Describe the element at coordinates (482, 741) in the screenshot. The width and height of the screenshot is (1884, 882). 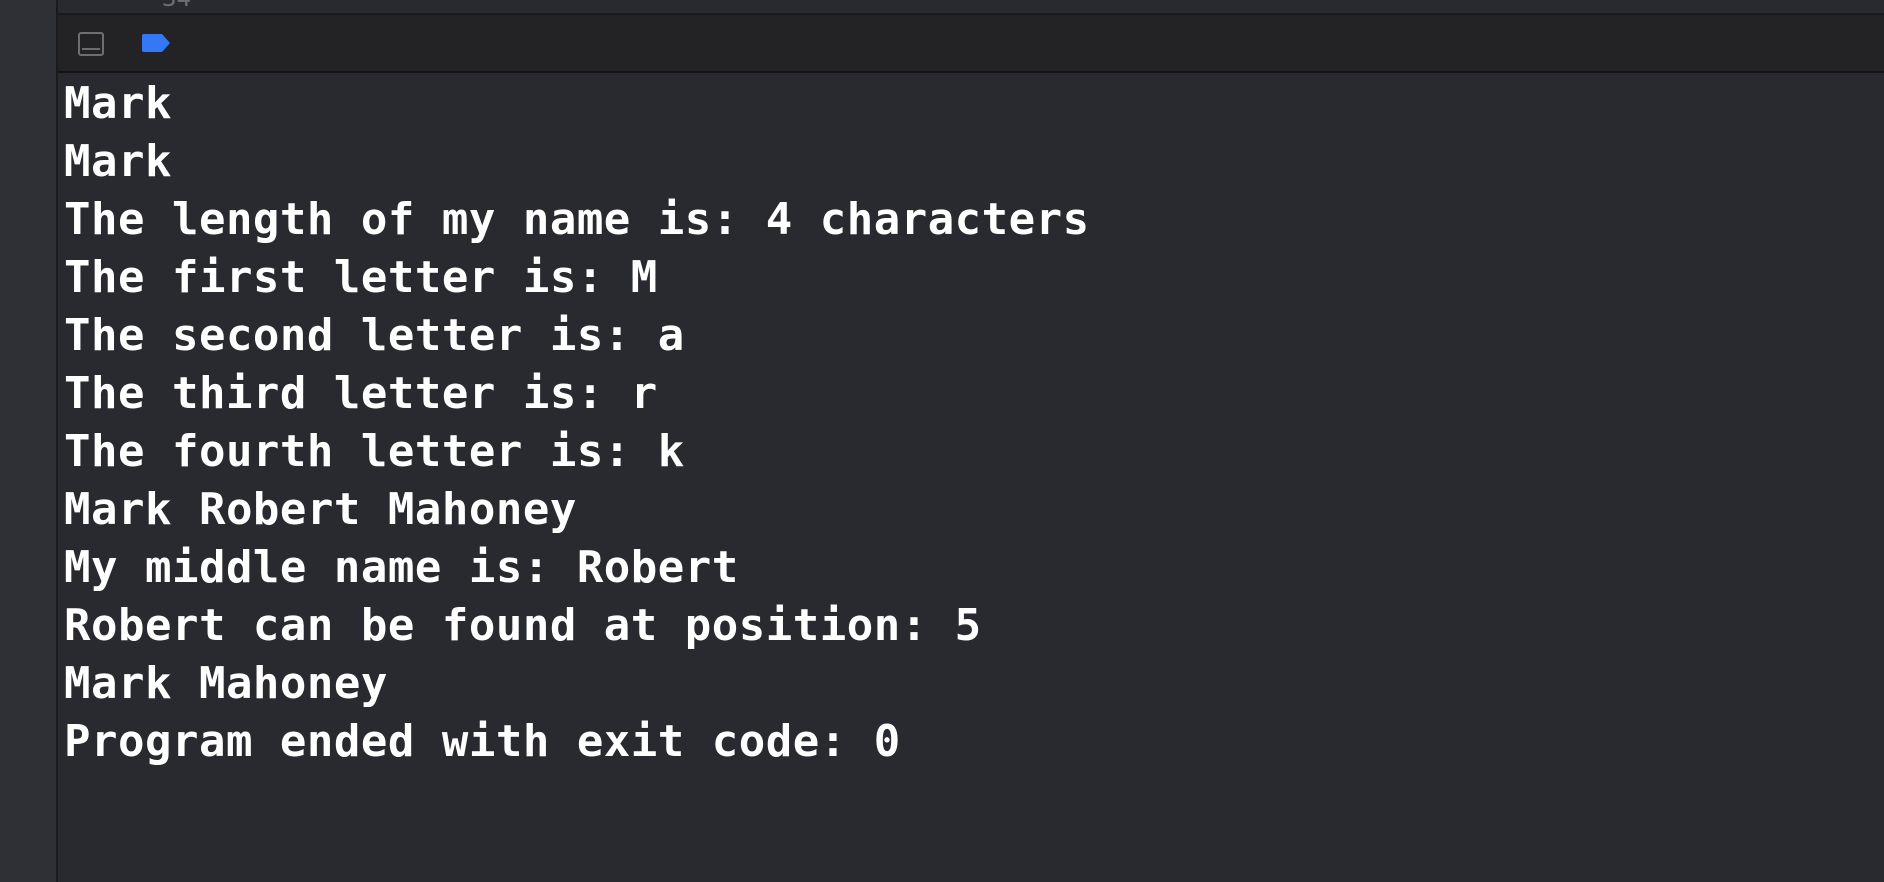
I see `console-line: Program ended with exit code: 0` at that location.